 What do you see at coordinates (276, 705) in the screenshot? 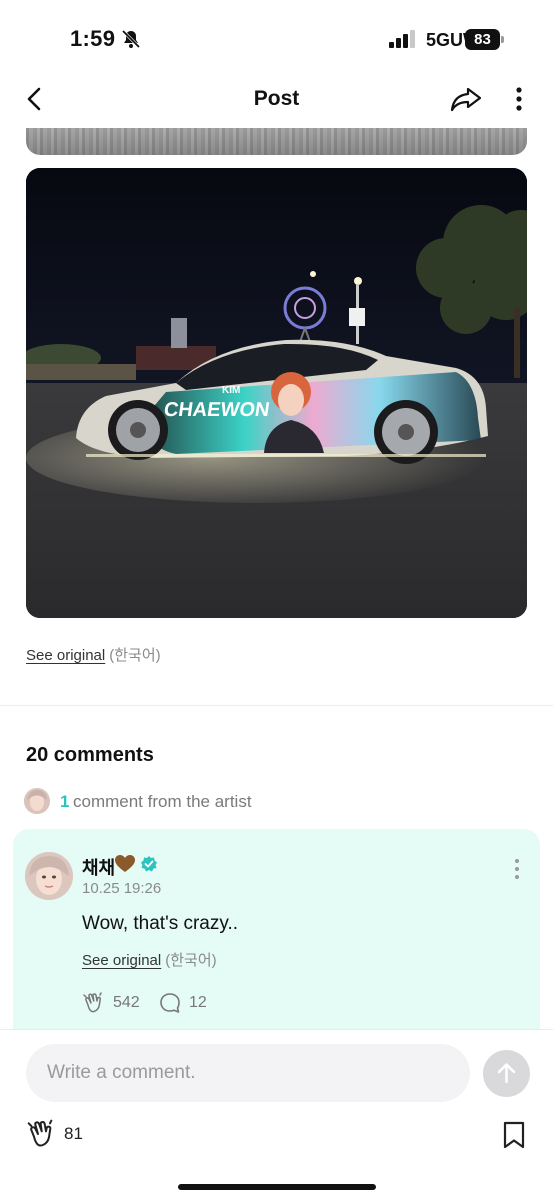
I see `divider` at bounding box center [276, 705].